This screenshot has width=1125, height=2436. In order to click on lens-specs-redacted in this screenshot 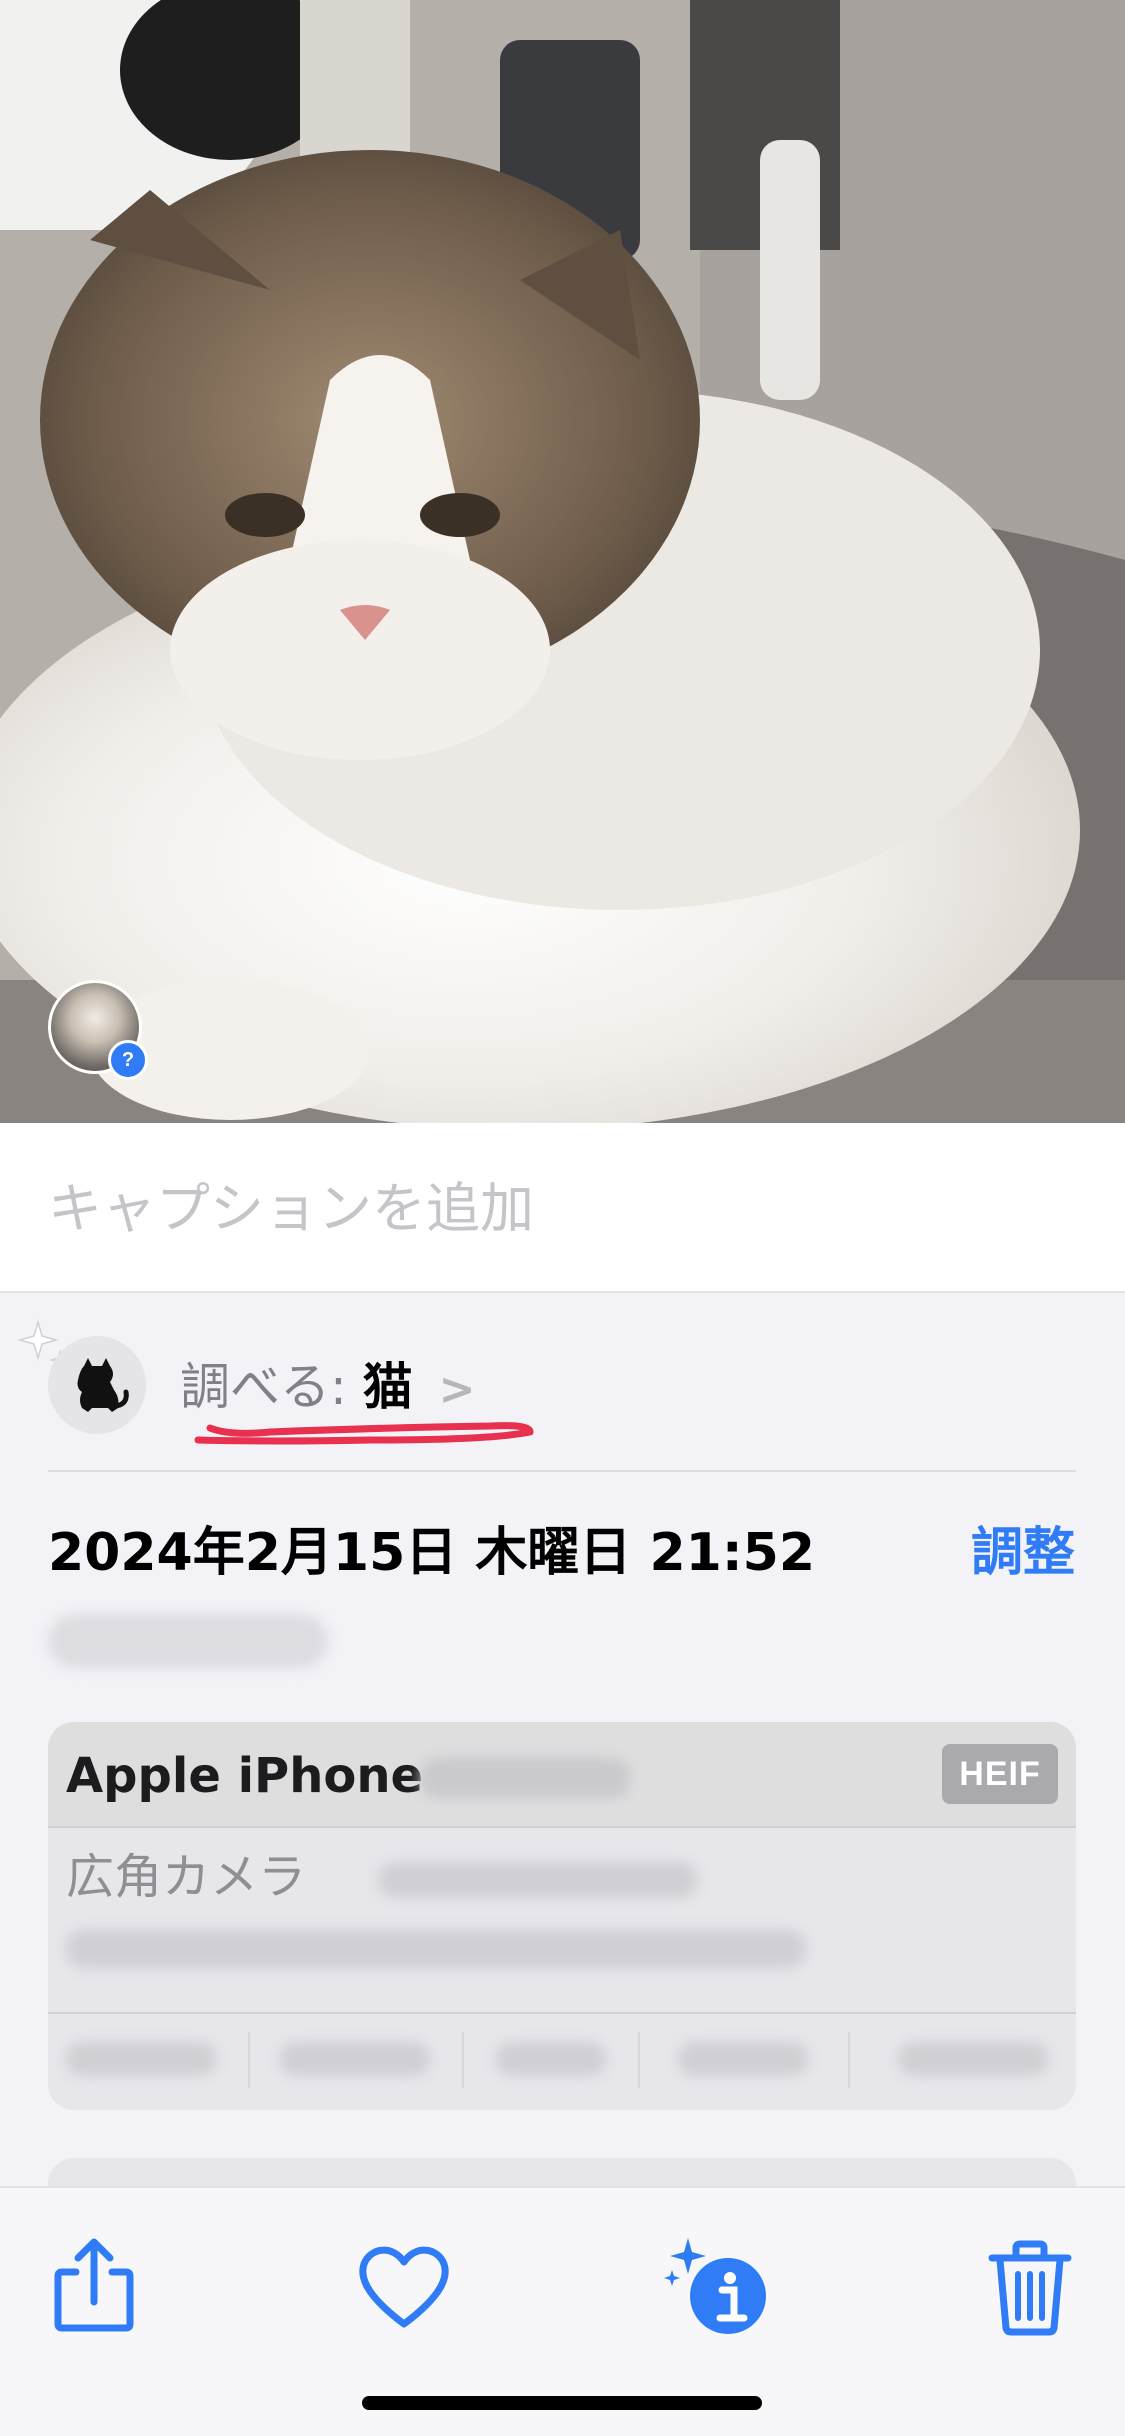, I will do `click(538, 1880)`.